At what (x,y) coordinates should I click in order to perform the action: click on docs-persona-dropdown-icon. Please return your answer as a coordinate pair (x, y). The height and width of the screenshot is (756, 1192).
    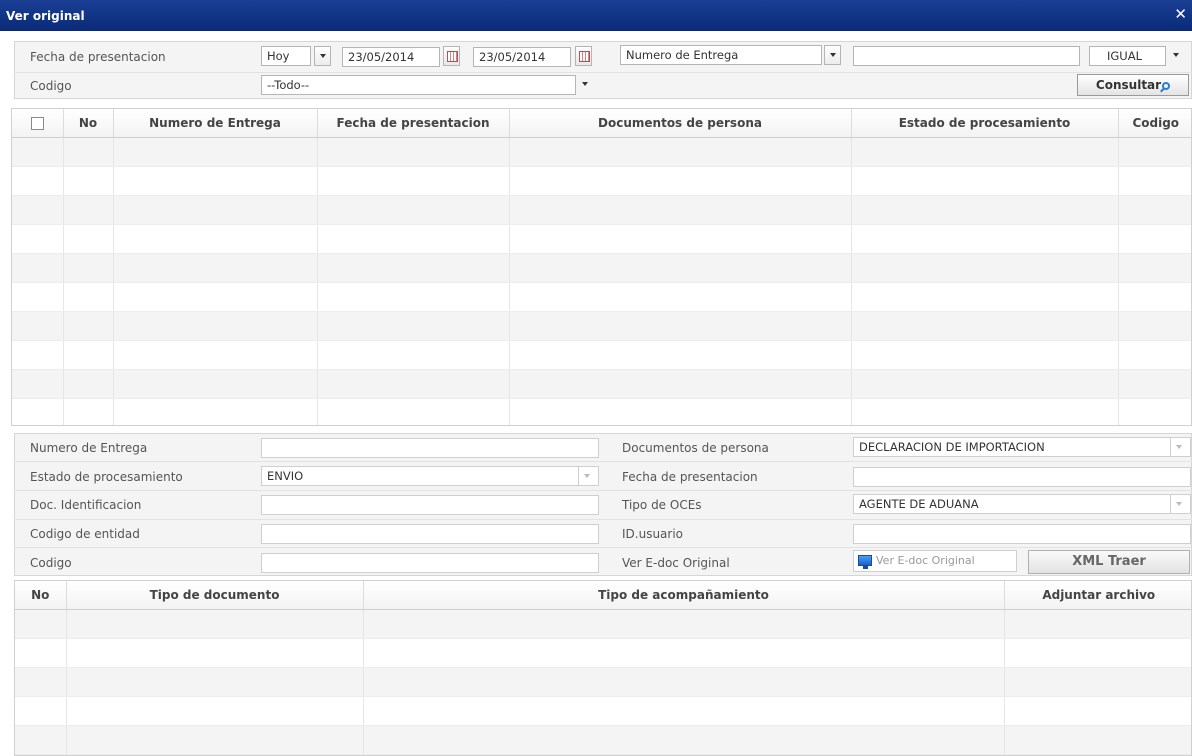
    Looking at the image, I should click on (1181, 447).